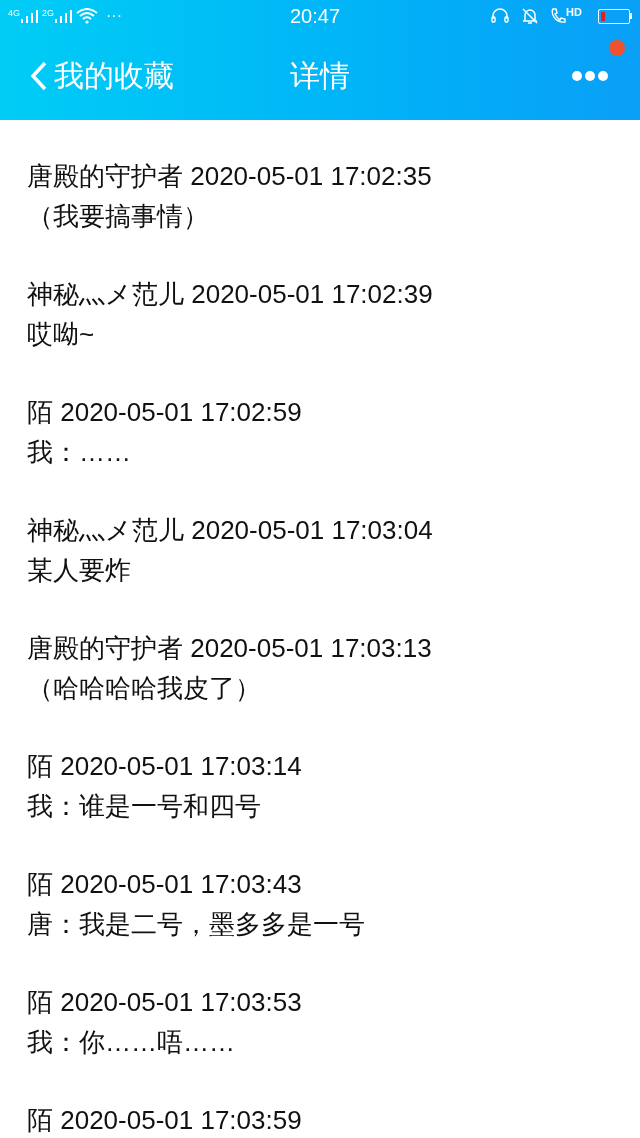 The image size is (640, 1138). I want to click on message-text: 哎呦~, so click(61, 334).